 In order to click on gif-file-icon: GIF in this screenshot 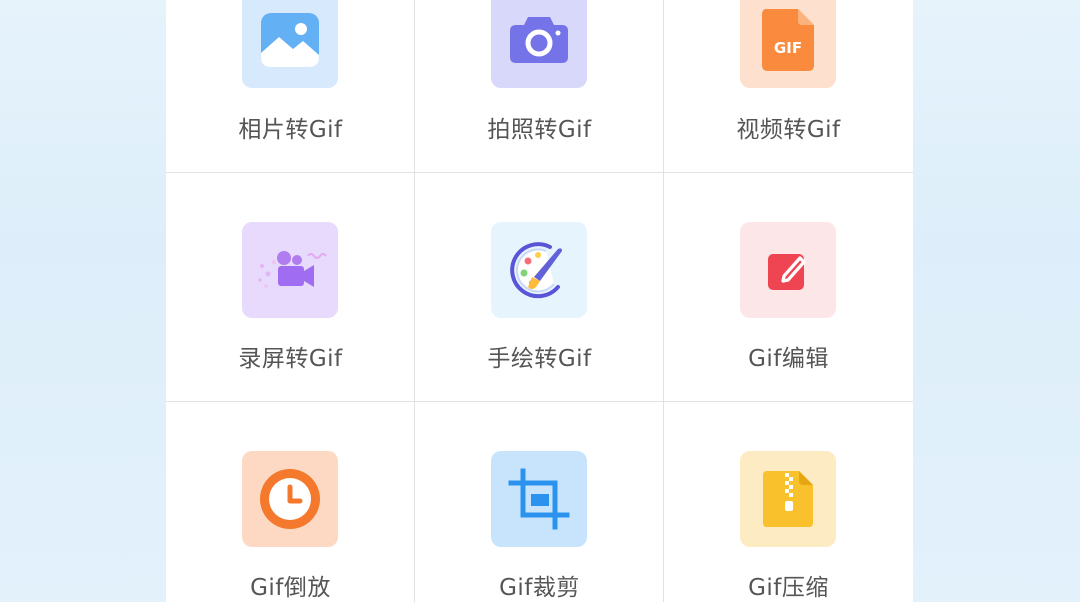, I will do `click(788, 40)`.